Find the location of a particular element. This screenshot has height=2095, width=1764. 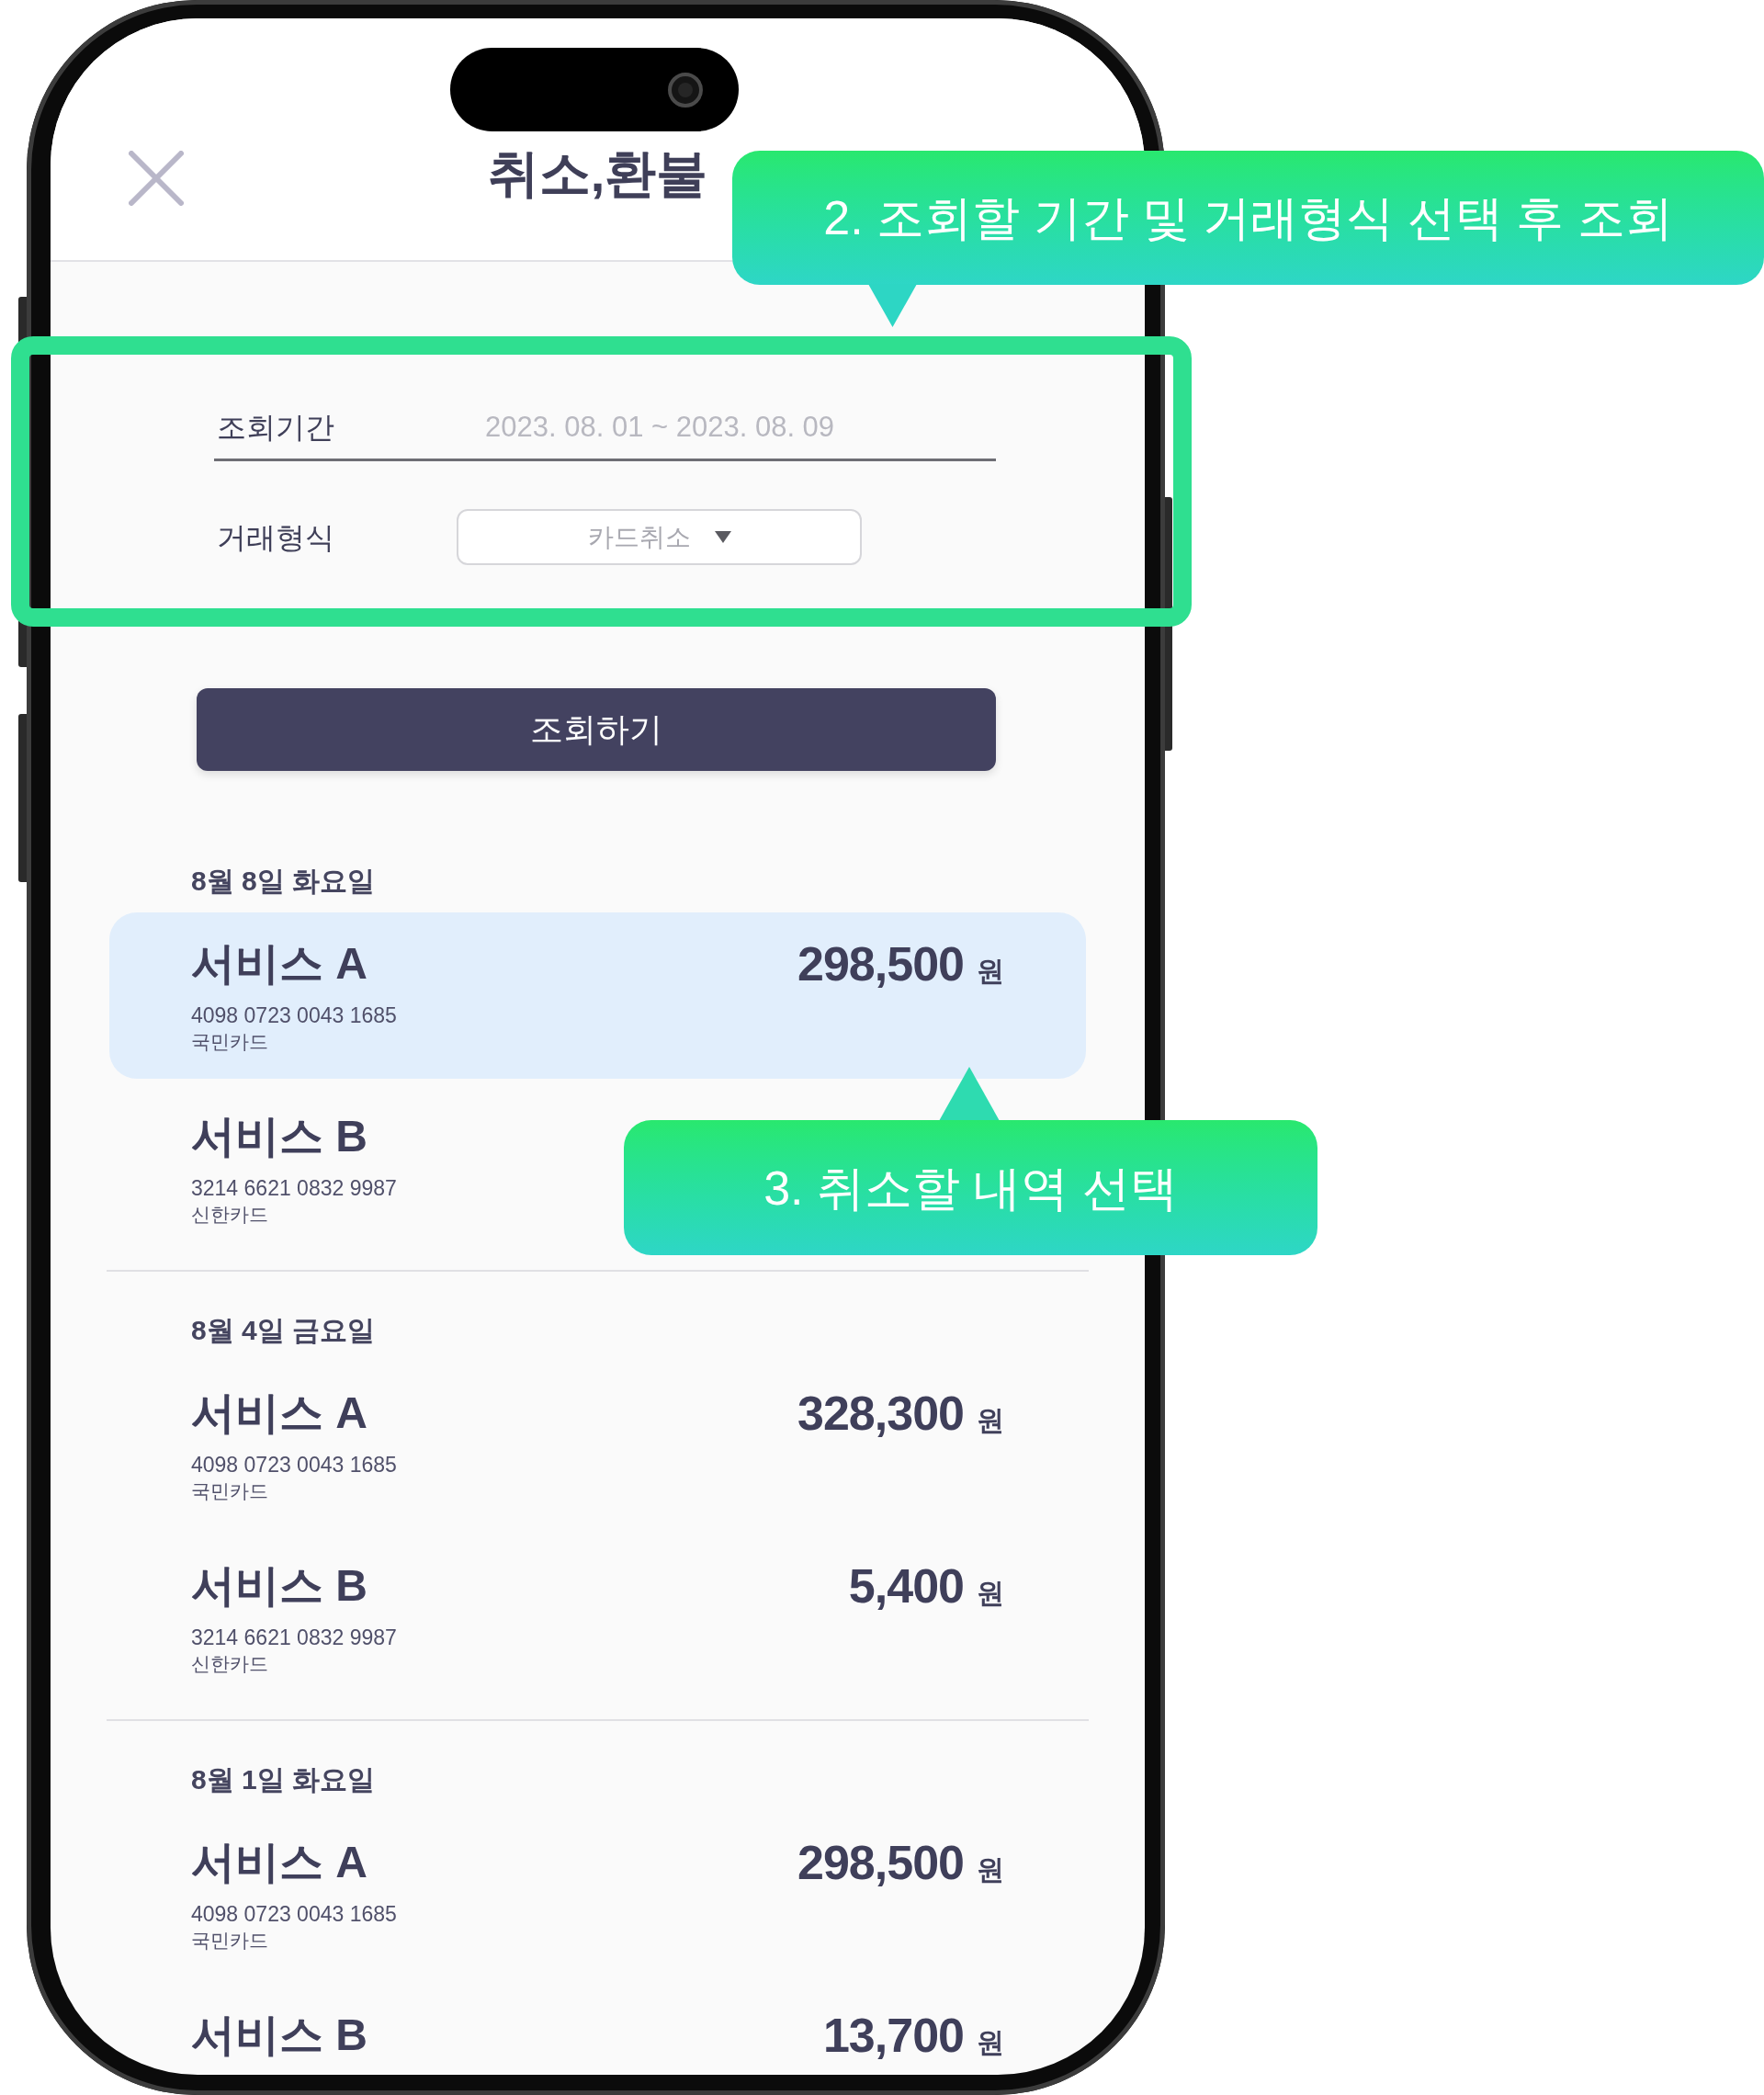

close-button is located at coordinates (156, 178).